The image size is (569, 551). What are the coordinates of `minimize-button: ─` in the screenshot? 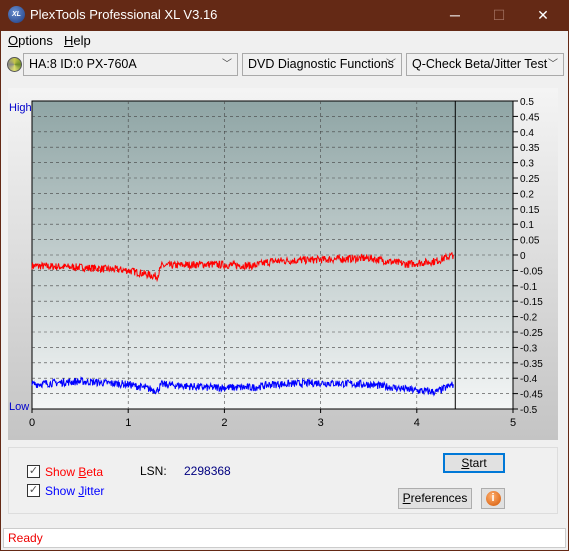 It's located at (455, 15).